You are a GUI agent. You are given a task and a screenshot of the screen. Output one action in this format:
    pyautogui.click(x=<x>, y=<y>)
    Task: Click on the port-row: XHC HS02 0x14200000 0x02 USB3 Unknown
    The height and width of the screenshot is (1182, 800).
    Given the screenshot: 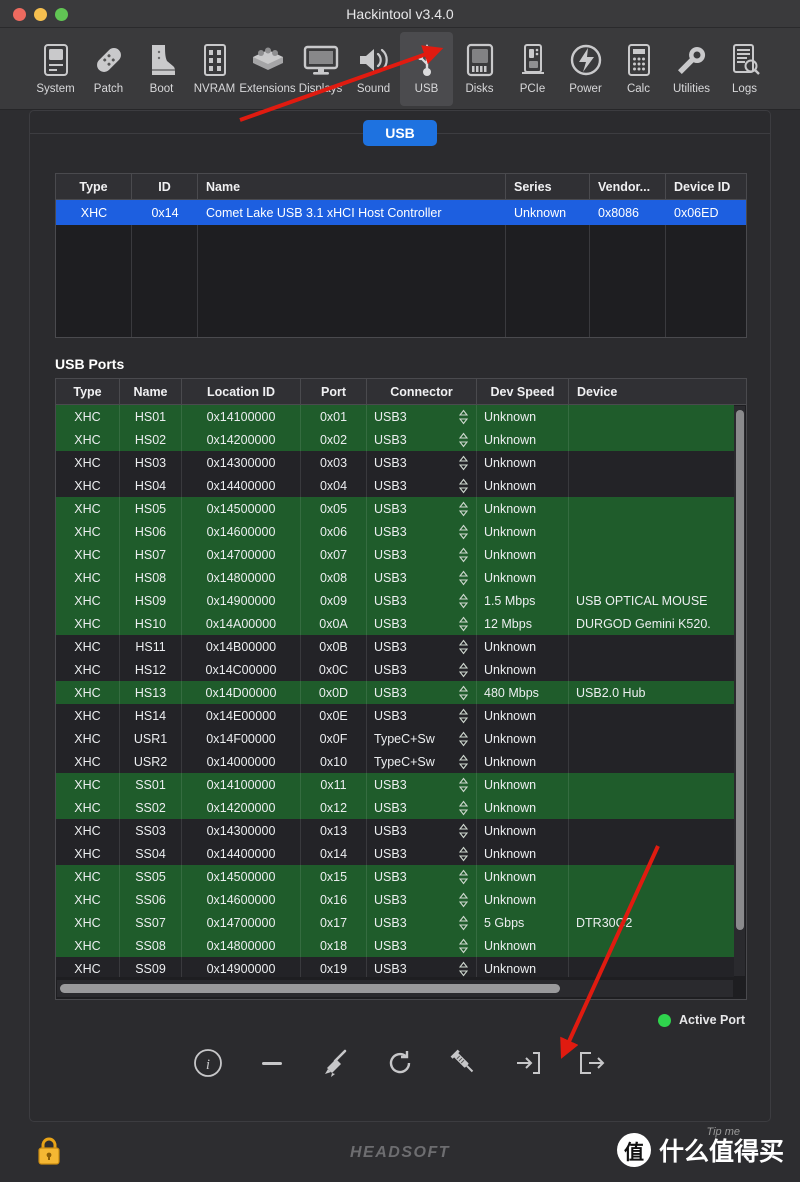 What is the action you would take?
    pyautogui.click(x=395, y=439)
    